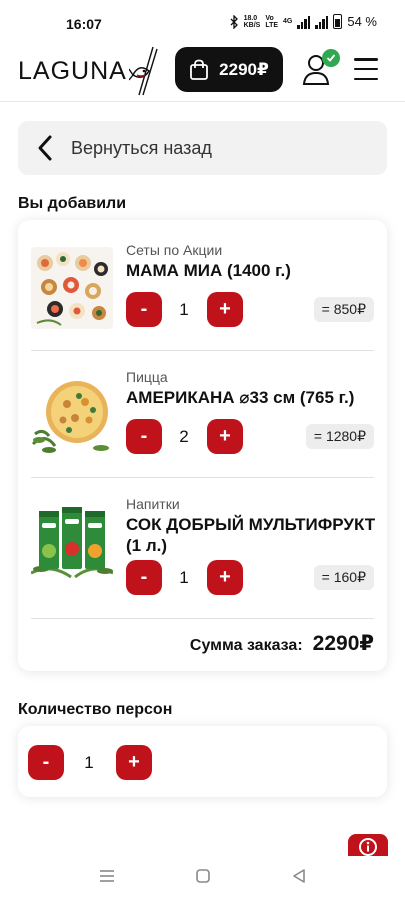 Image resolution: width=405 pixels, height=900 pixels. What do you see at coordinates (362, 21) in the screenshot?
I see `battery-level: 54 %` at bounding box center [362, 21].